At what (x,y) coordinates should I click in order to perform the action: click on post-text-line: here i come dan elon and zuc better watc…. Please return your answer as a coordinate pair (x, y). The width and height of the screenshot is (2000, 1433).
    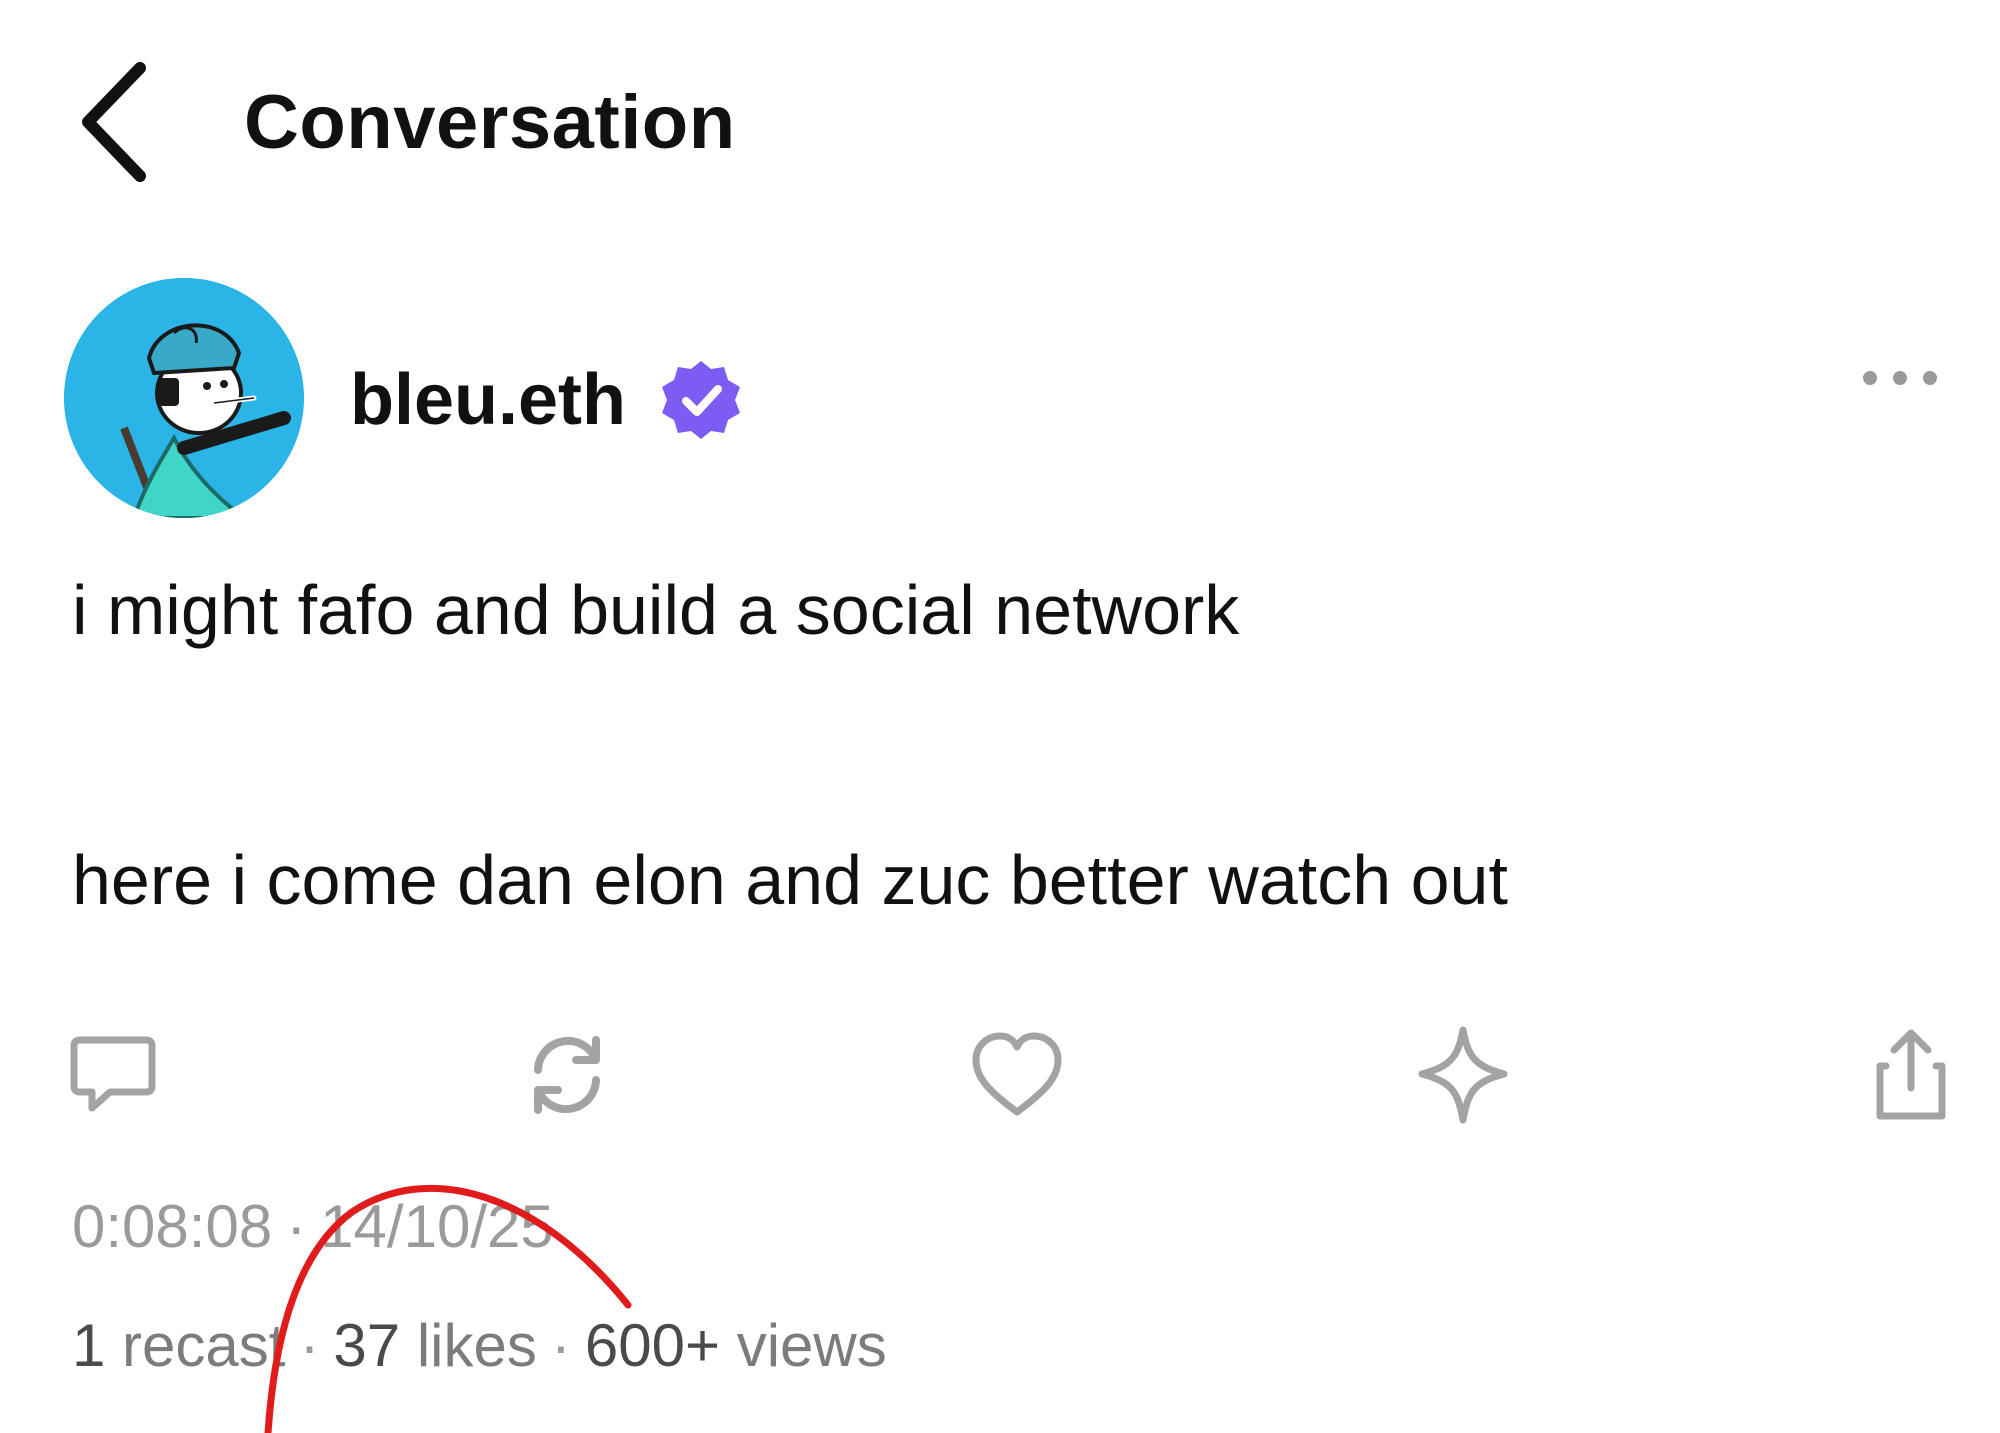
    Looking at the image, I should click on (790, 880).